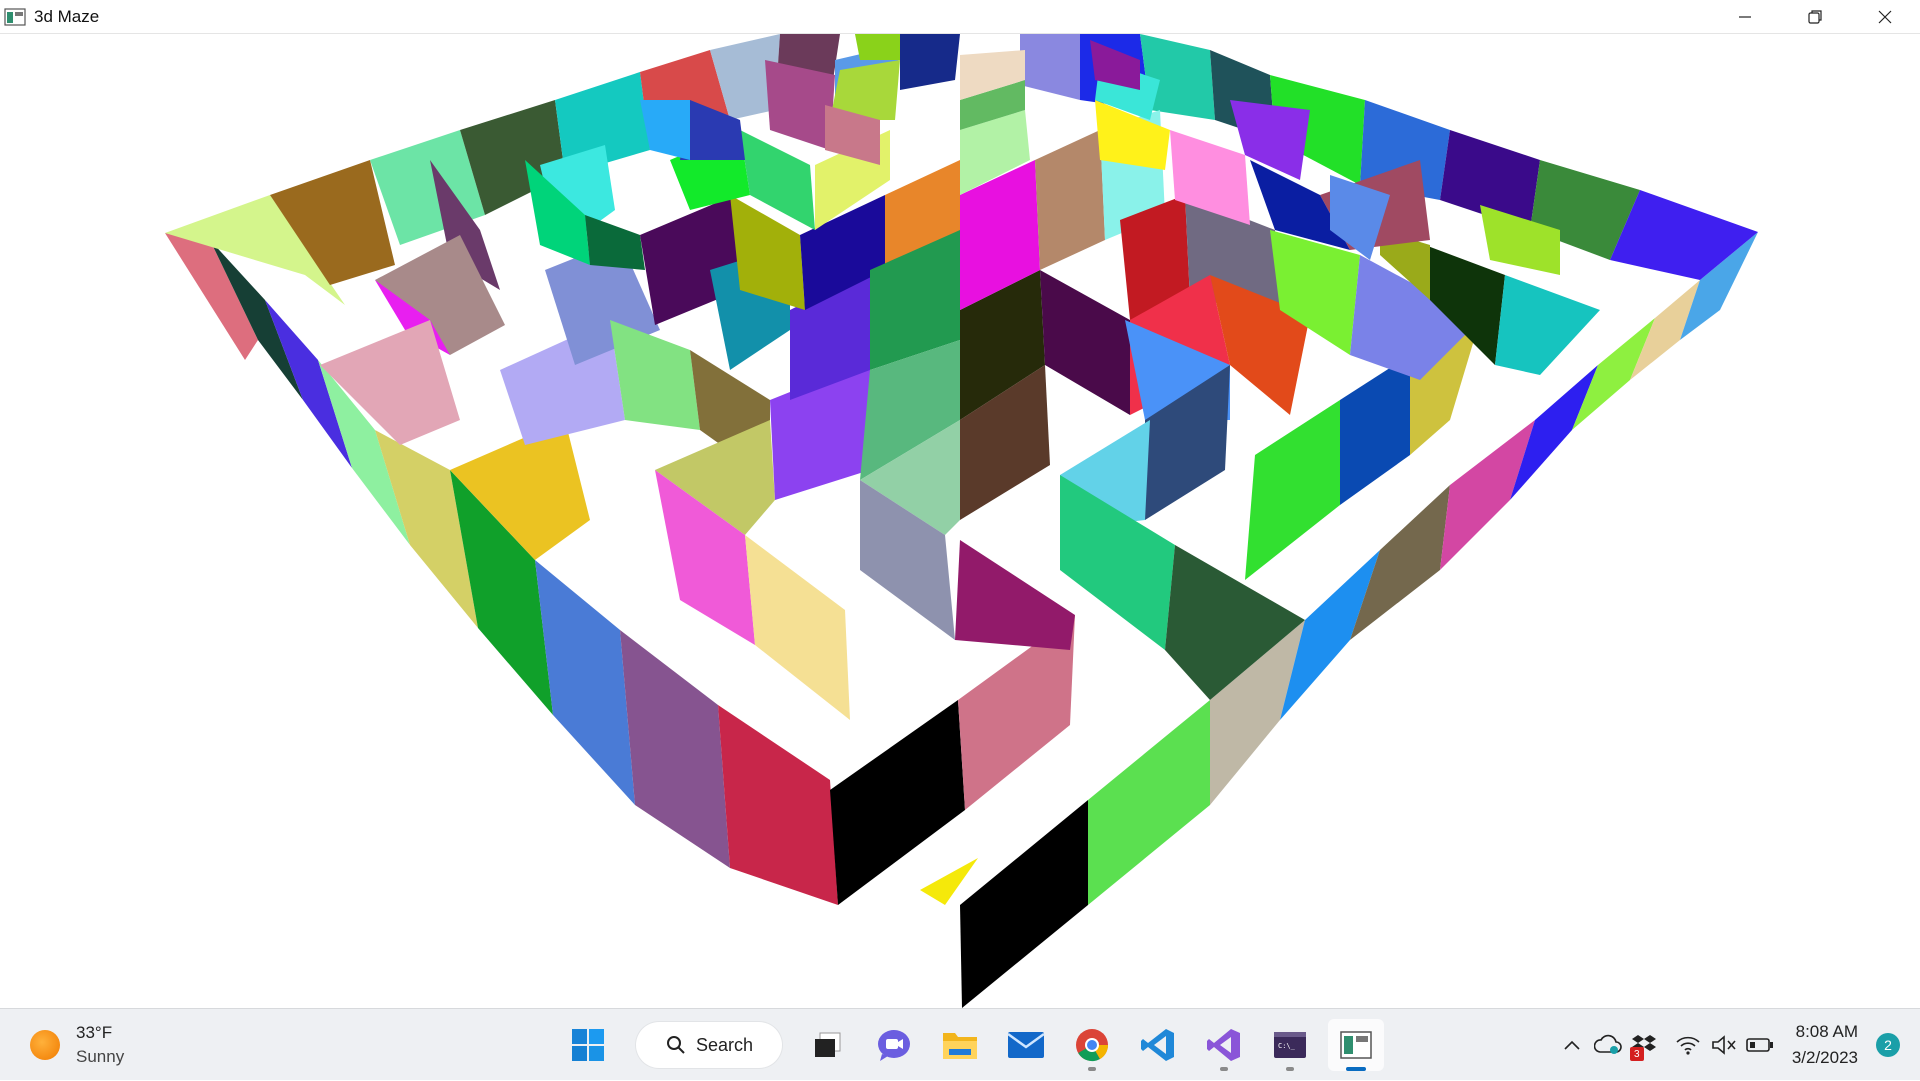 The image size is (1920, 1081). I want to click on search-icon, so click(676, 1045).